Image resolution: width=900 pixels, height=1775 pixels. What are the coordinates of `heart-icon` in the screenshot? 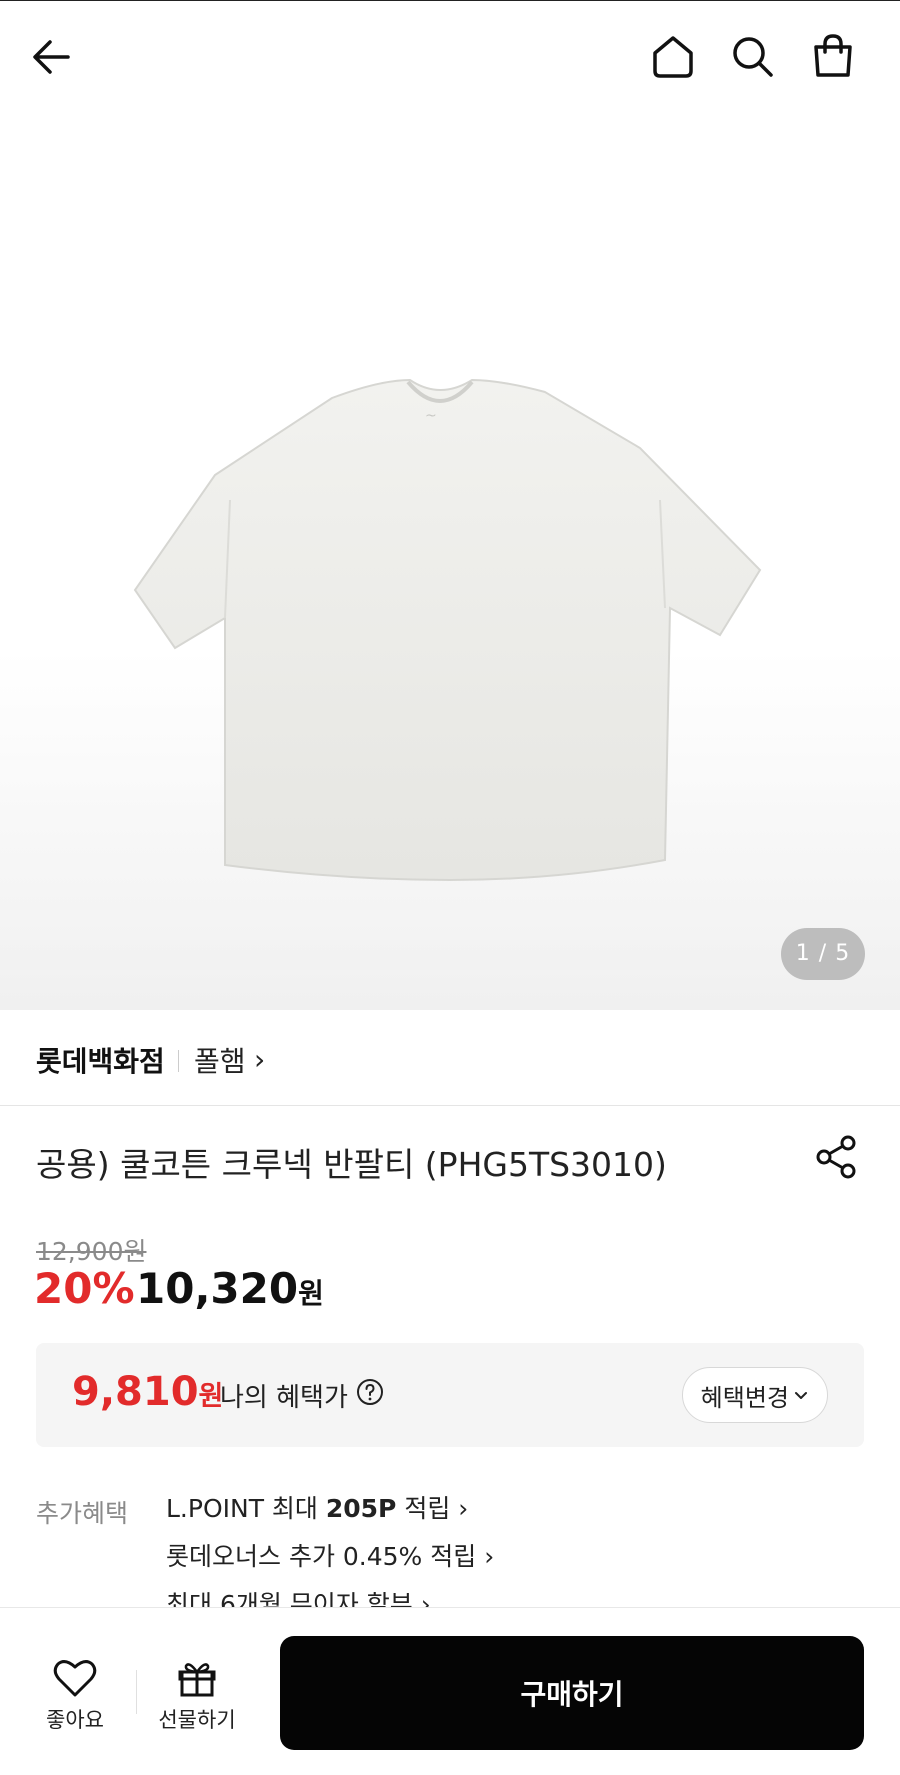 It's located at (75, 1678).